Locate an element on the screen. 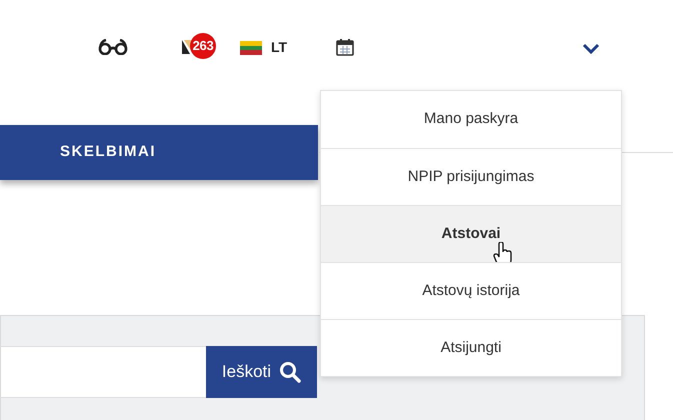 The image size is (673, 420). search-button: Ieškoti is located at coordinates (261, 372).